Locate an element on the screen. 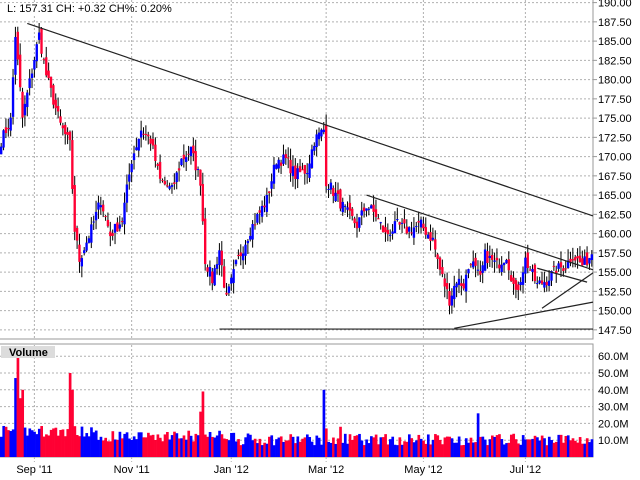 The image size is (640, 480). volume-tick-label: 40.0M is located at coordinates (613, 391).